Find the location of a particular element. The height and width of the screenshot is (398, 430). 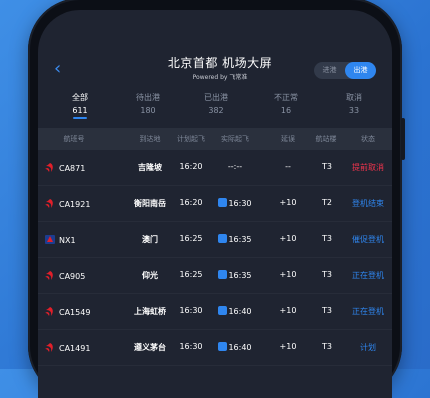

column-header: 到达地 is located at coordinates (150, 139).